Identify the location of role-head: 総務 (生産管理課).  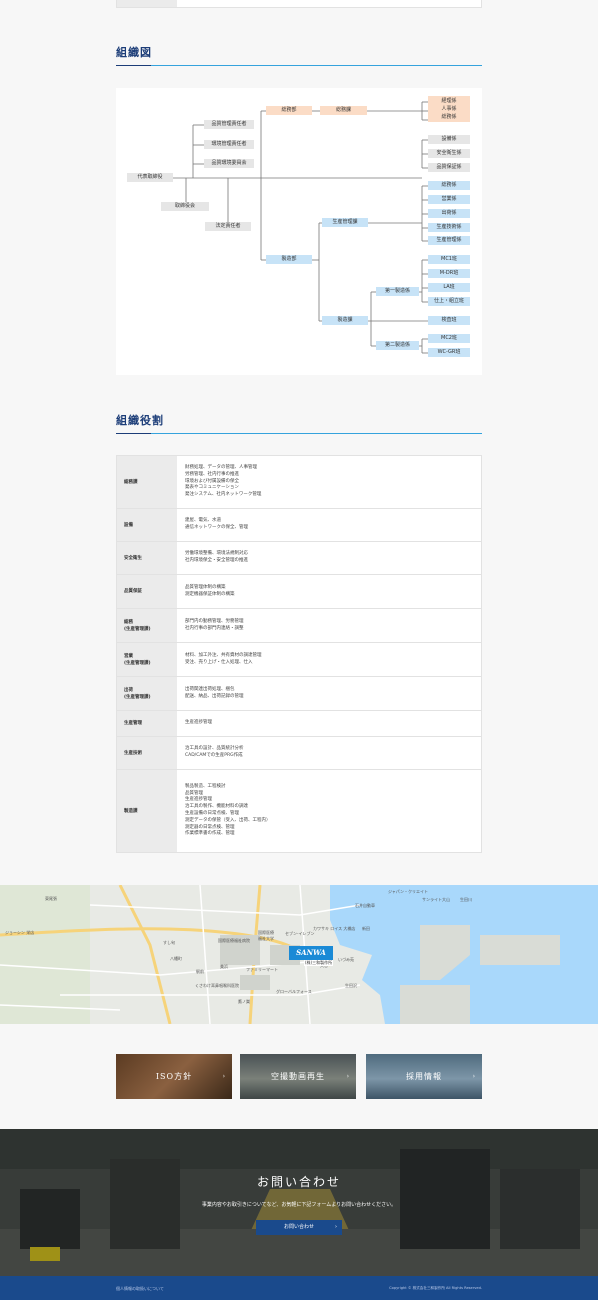
(147, 625).